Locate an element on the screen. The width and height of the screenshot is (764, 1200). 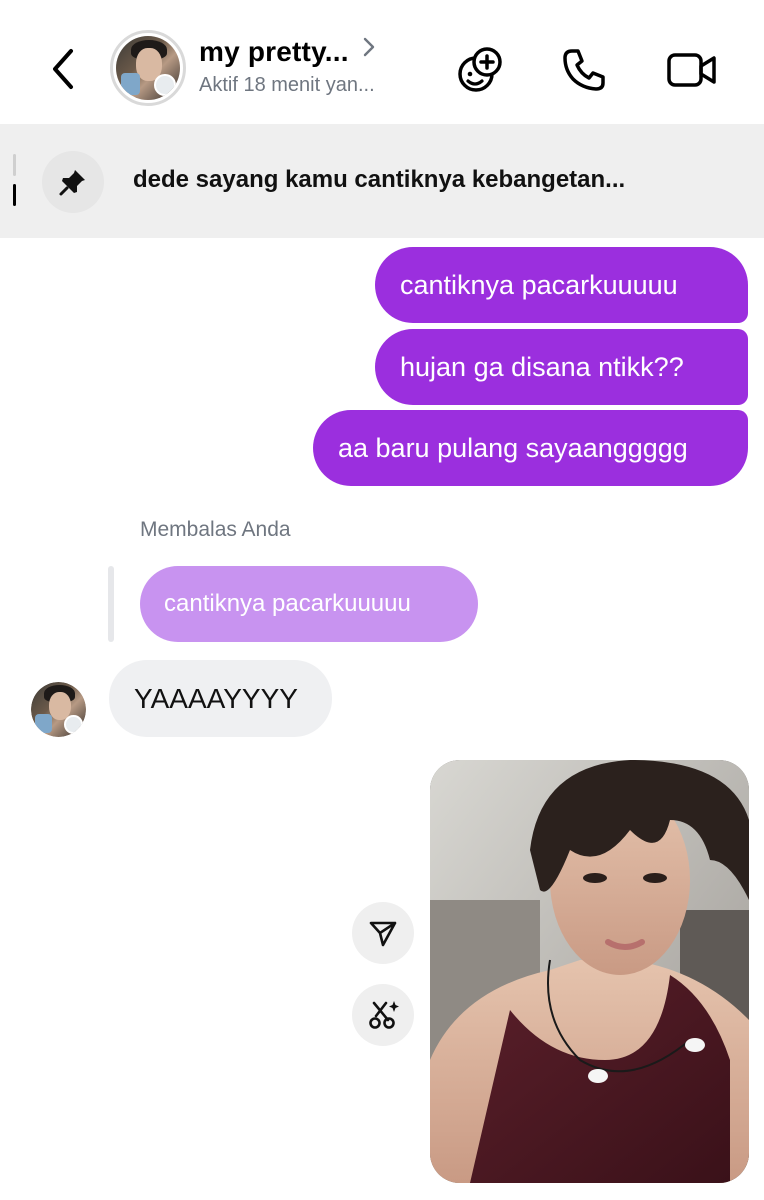
pin-badge is located at coordinates (73, 182).